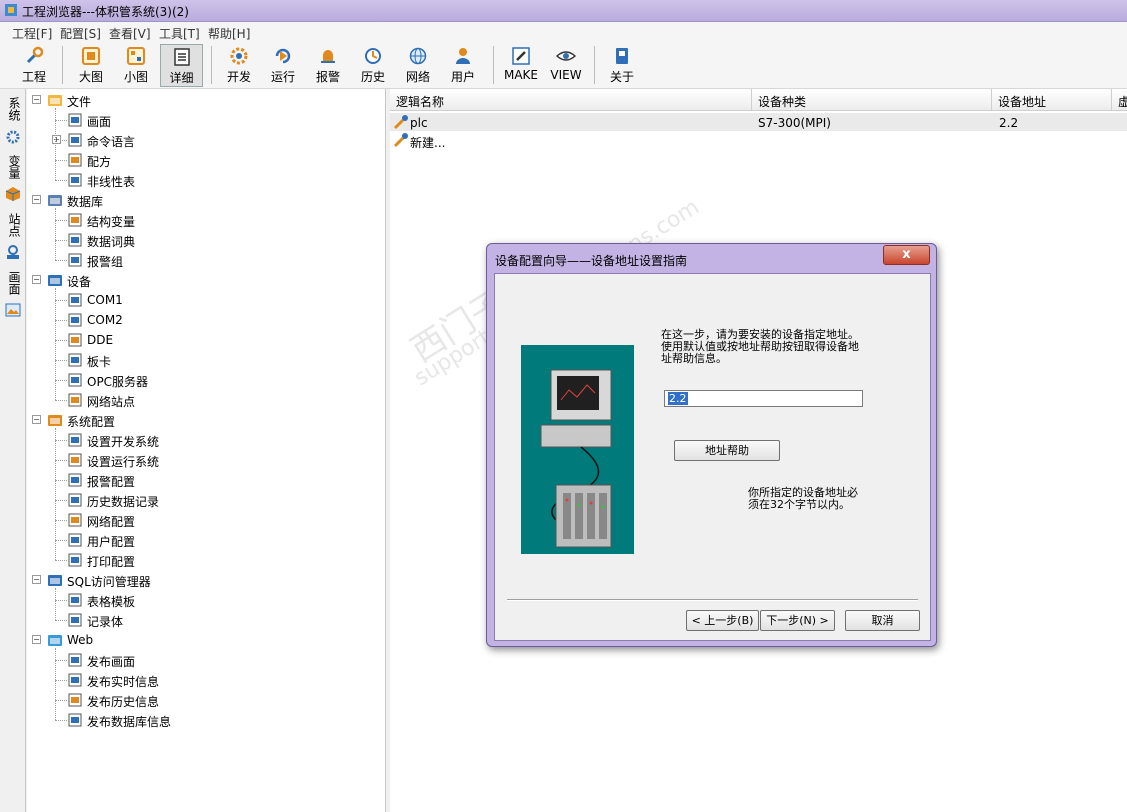  Describe the element at coordinates (400, 140) in the screenshot. I see `serial-device-icon` at that location.